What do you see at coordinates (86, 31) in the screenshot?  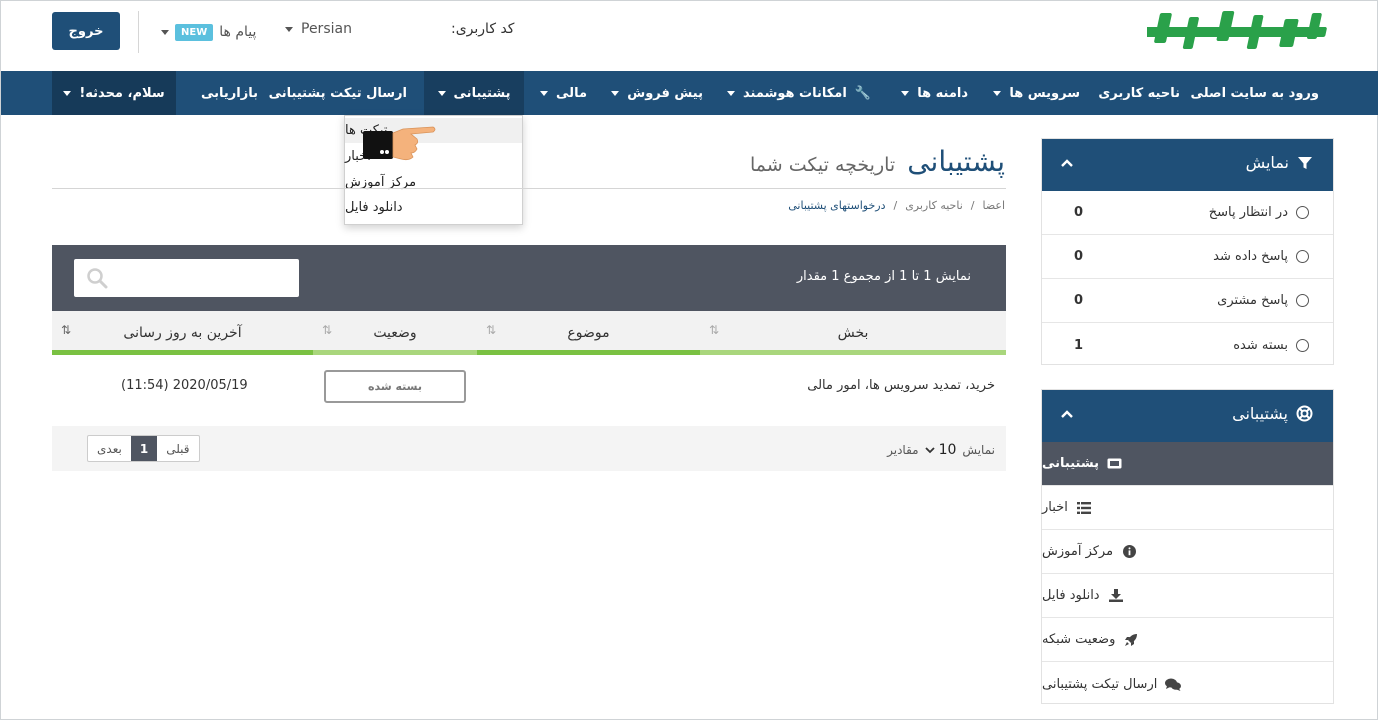 I see `logout-button: خروج` at bounding box center [86, 31].